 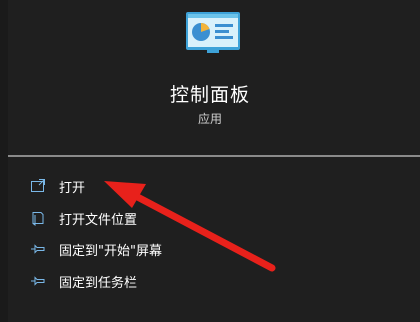 I want to click on control-panel-icon, so click(x=213, y=32).